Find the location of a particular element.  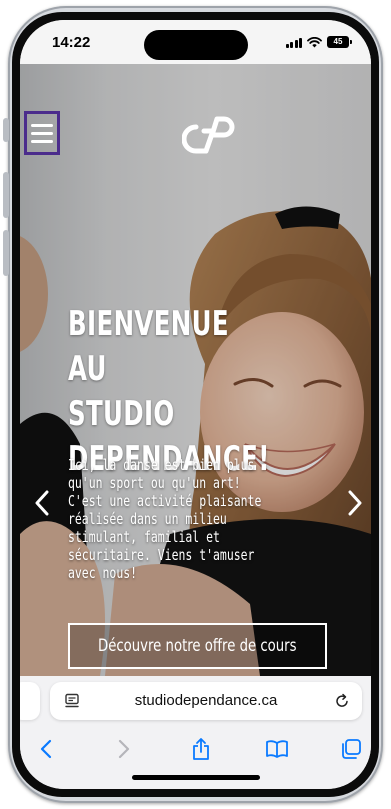

dynamic-island is located at coordinates (196, 45).